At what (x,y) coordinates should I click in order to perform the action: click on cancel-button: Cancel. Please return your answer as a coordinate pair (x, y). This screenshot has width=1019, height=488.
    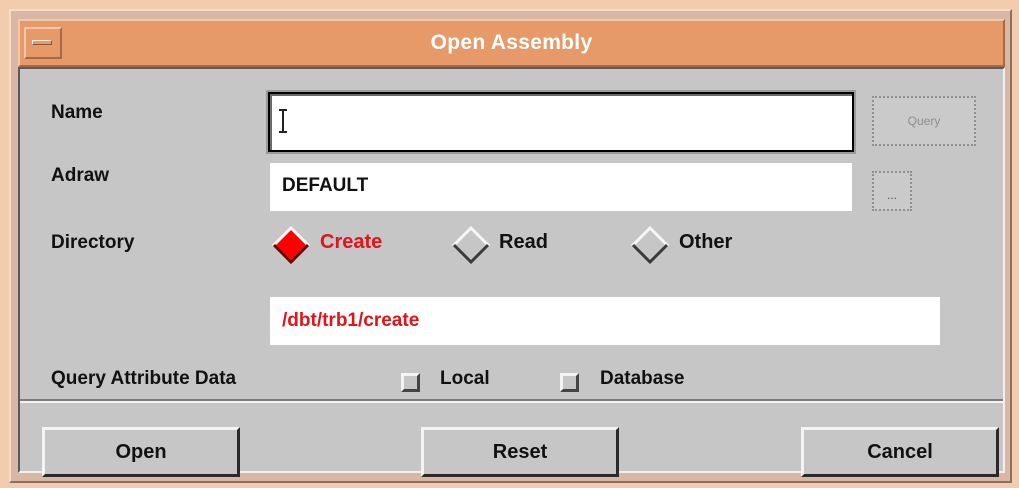
    Looking at the image, I should click on (900, 452).